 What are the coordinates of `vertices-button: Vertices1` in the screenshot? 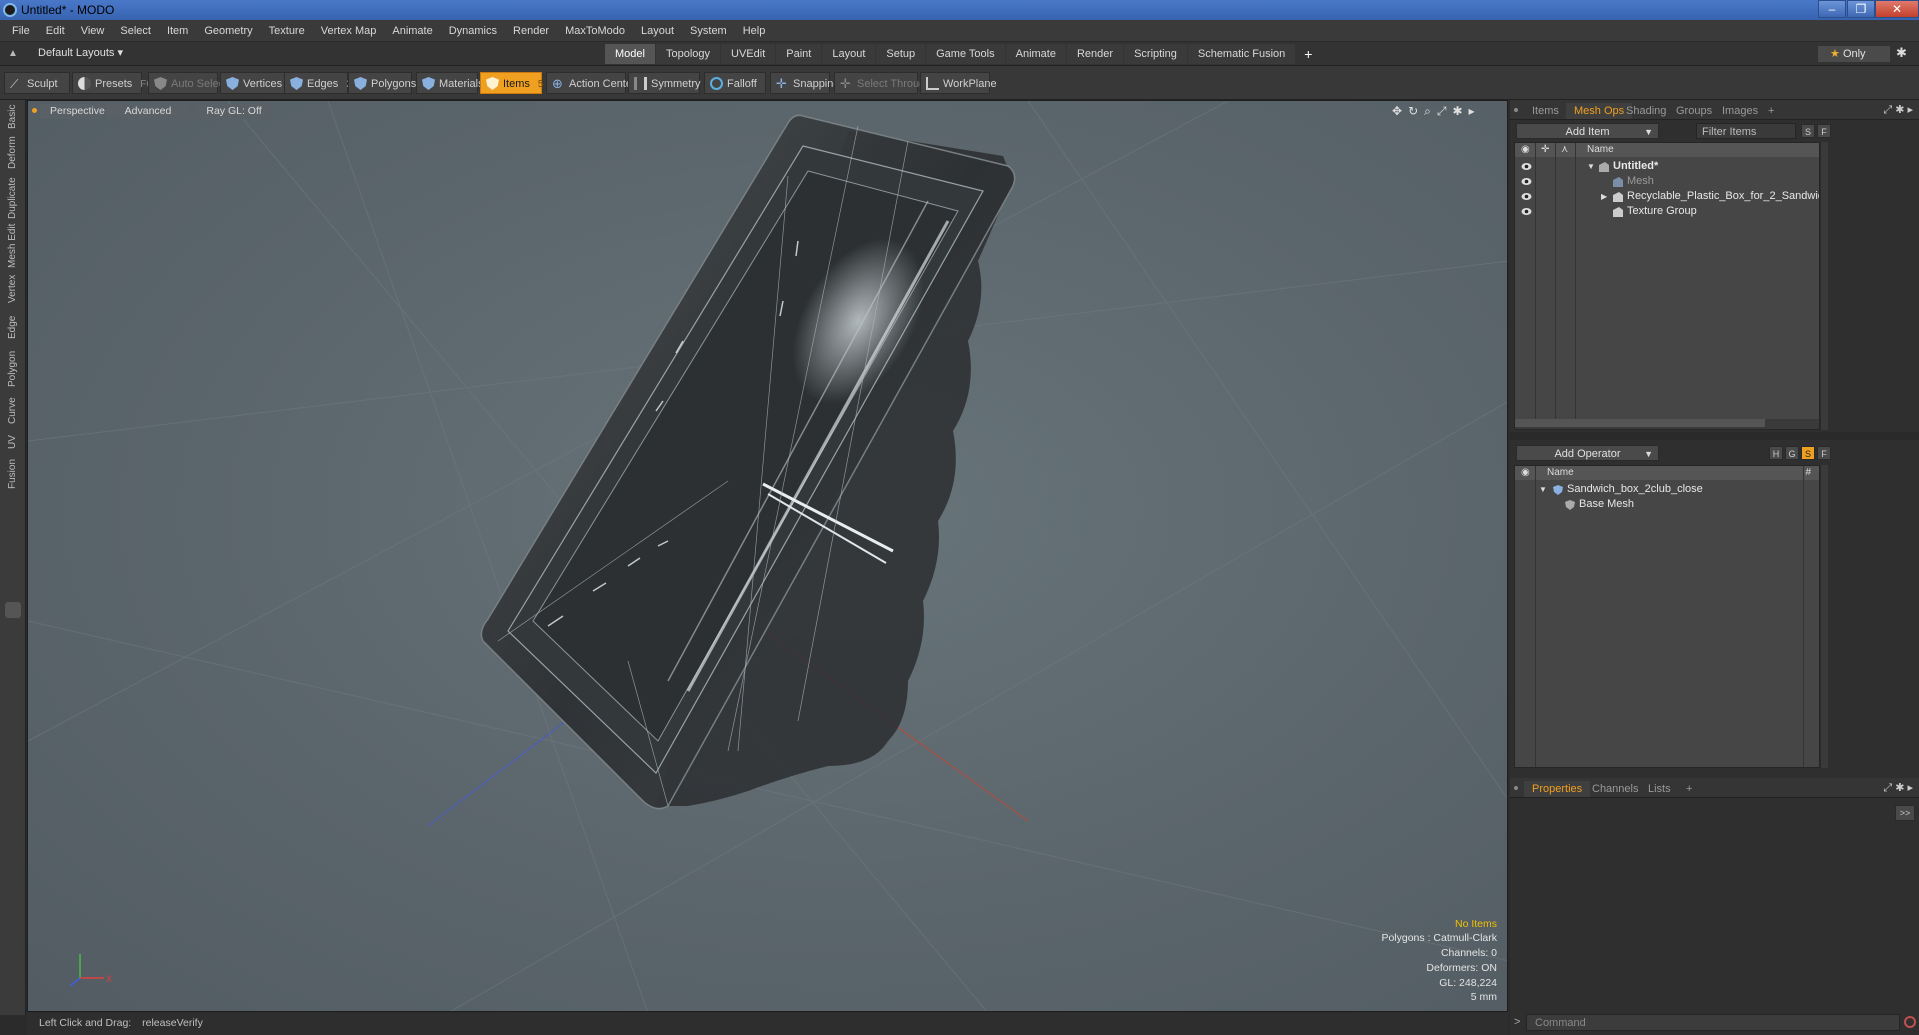 It's located at (258, 83).